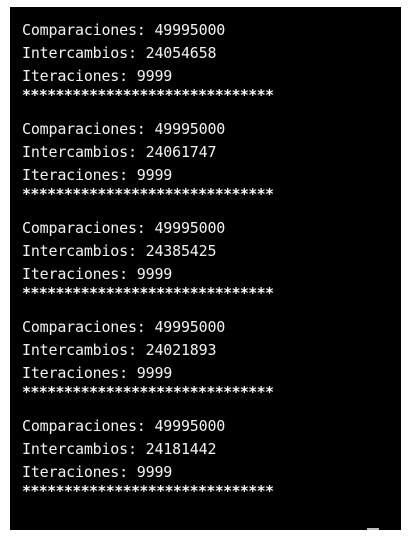  What do you see at coordinates (119, 251) in the screenshot?
I see `intercambios-line: Intercambios: 24385425` at bounding box center [119, 251].